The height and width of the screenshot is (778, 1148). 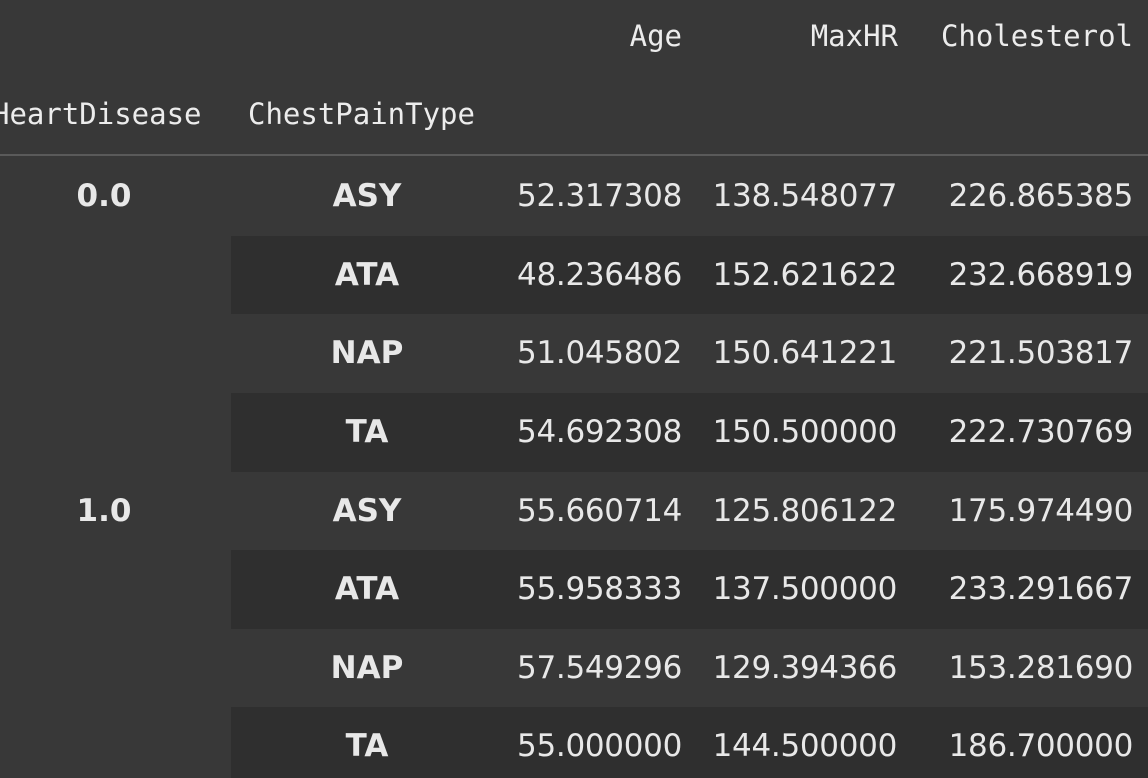 What do you see at coordinates (854, 36) in the screenshot?
I see `column-header-maxhr: MaxHR` at bounding box center [854, 36].